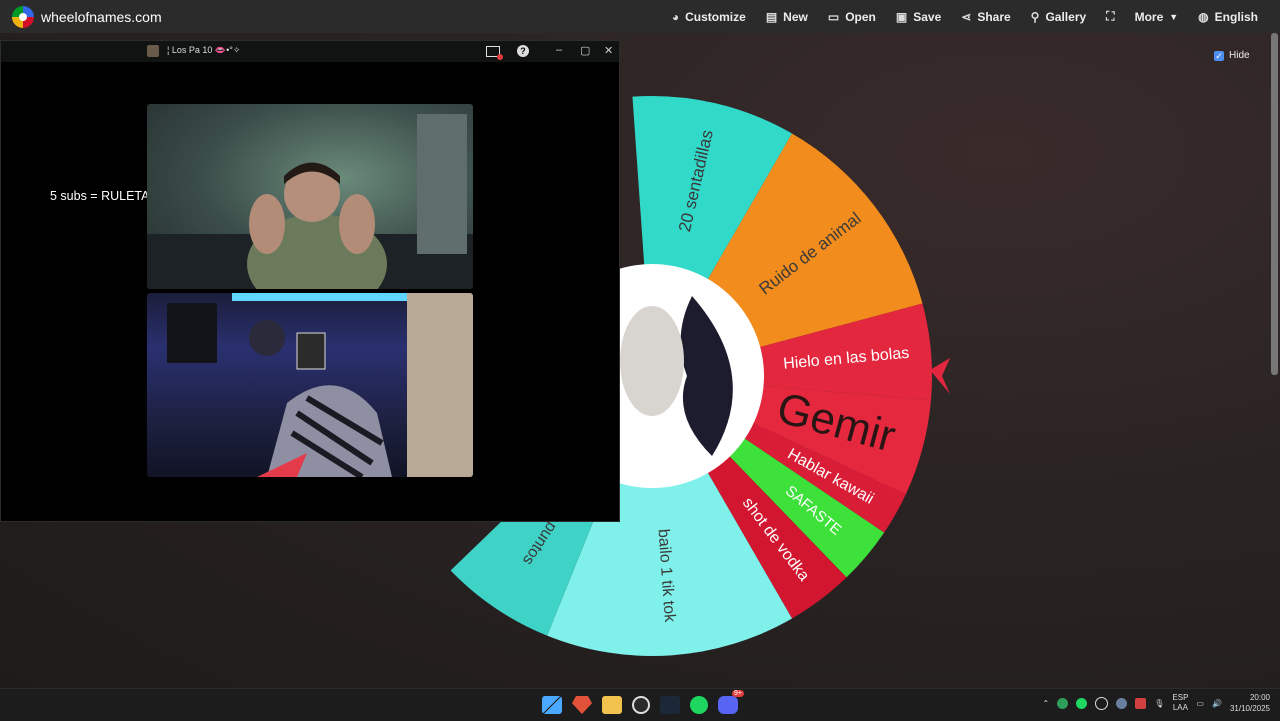  I want to click on wheel-pointer-icon, so click(940, 376).